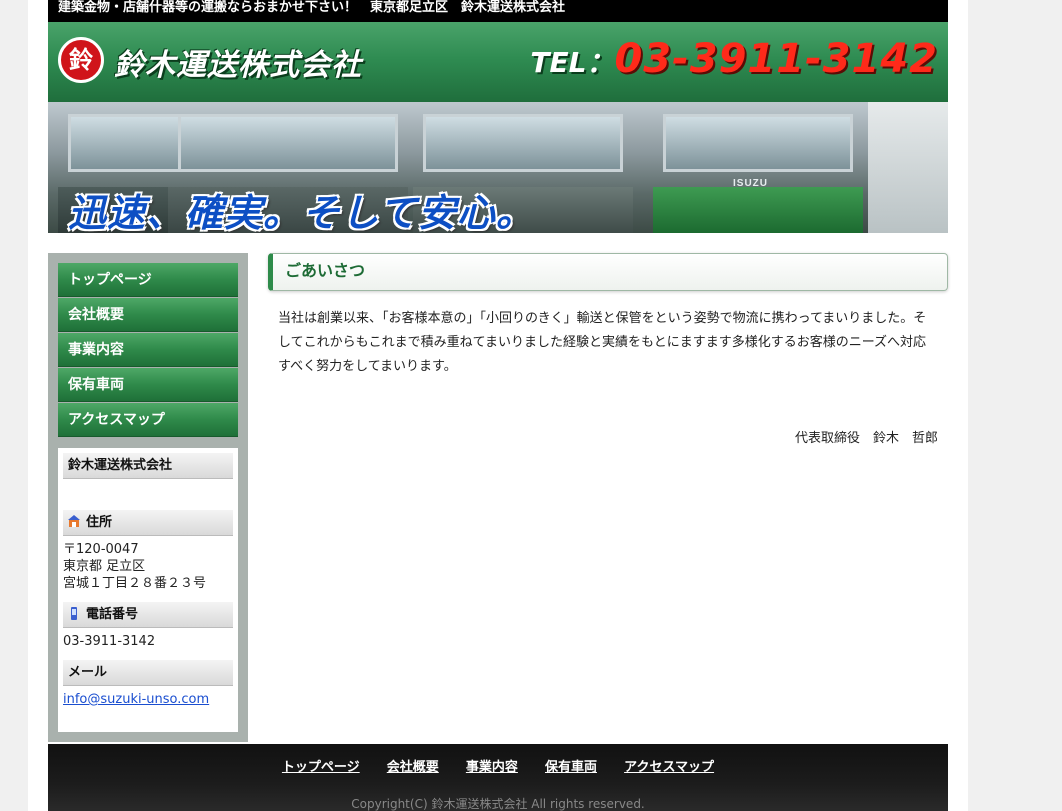  I want to click on logo-char: 鈴, so click(81, 60).